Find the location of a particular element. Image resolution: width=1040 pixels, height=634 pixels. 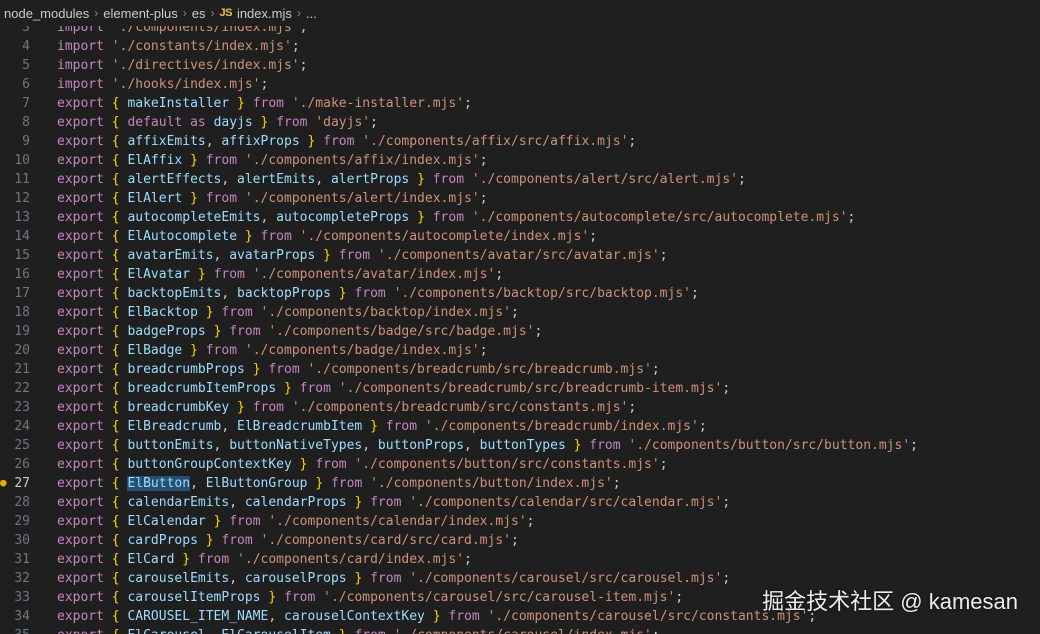

line-number: 34 is located at coordinates (22, 616).